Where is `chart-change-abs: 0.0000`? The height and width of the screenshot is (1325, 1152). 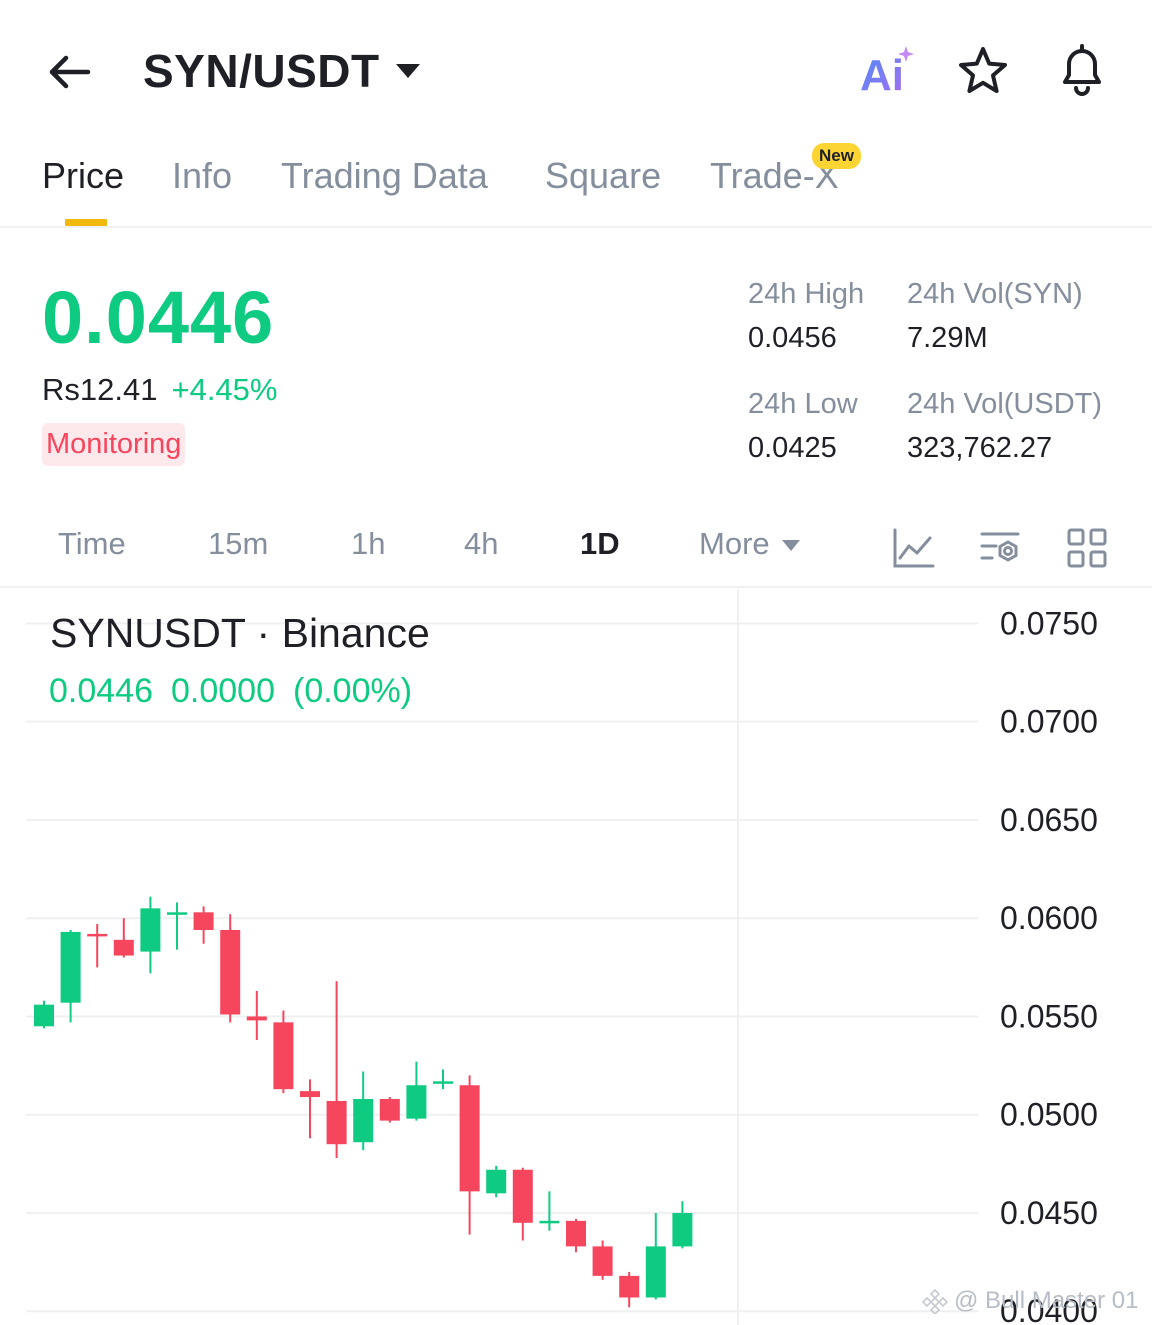
chart-change-abs: 0.0000 is located at coordinates (223, 691).